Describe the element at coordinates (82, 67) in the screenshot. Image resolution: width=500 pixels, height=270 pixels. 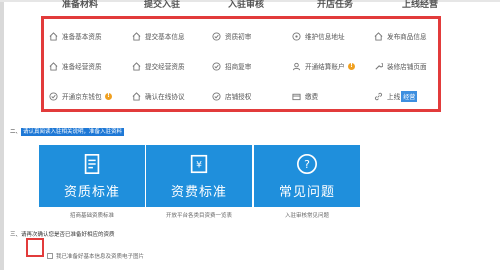
I see `task-label: 准备经营资质` at that location.